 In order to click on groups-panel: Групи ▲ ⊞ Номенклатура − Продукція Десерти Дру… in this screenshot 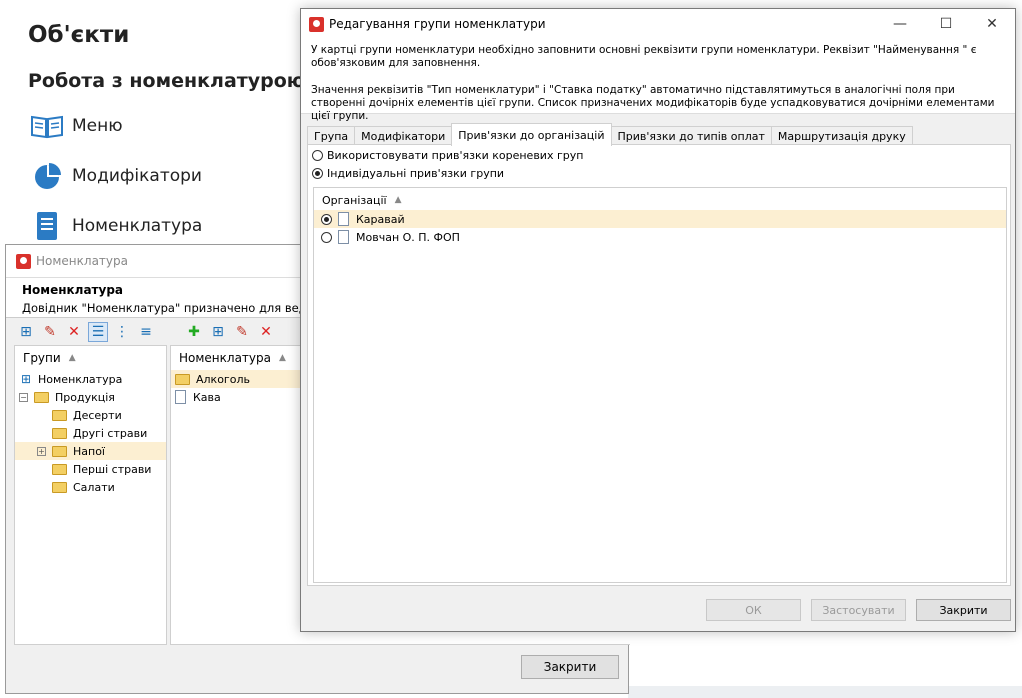, I will do `click(90, 495)`.